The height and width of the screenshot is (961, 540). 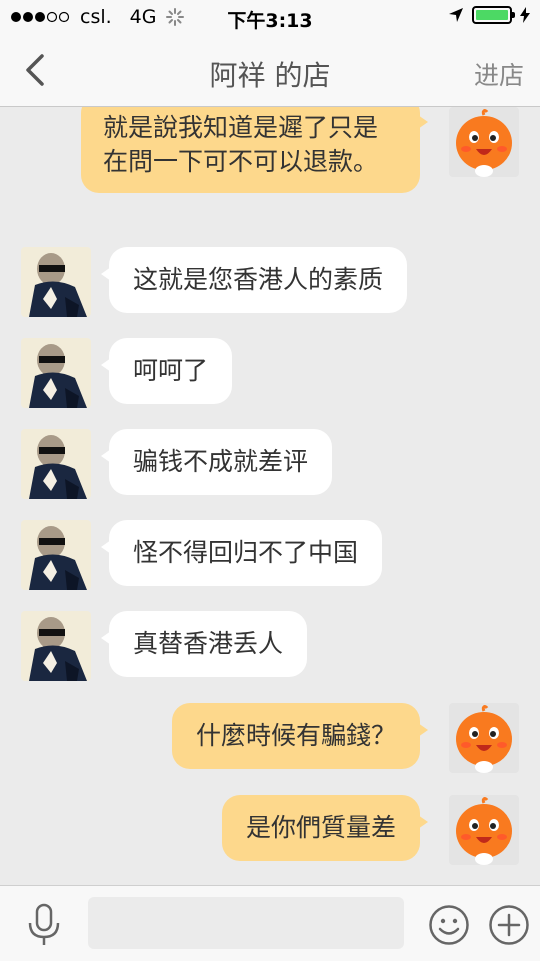 I want to click on more-button, so click(x=509, y=925).